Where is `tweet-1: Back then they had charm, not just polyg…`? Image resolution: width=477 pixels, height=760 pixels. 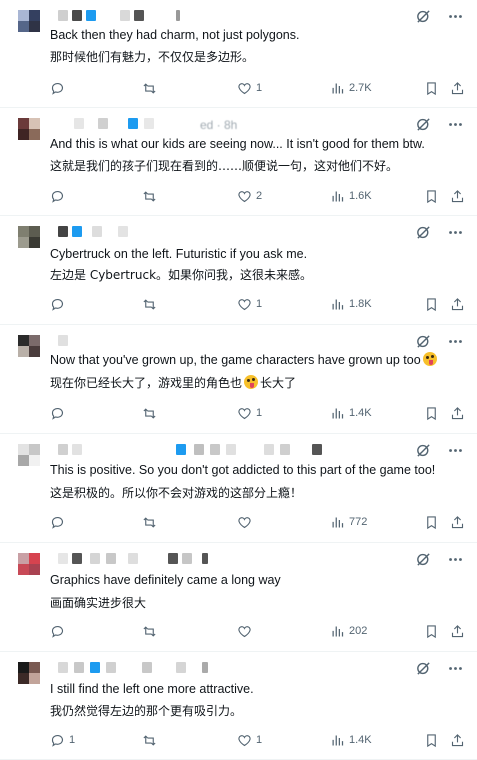
tweet-1: Back then they had charm, not just polyg… is located at coordinates (238, 54).